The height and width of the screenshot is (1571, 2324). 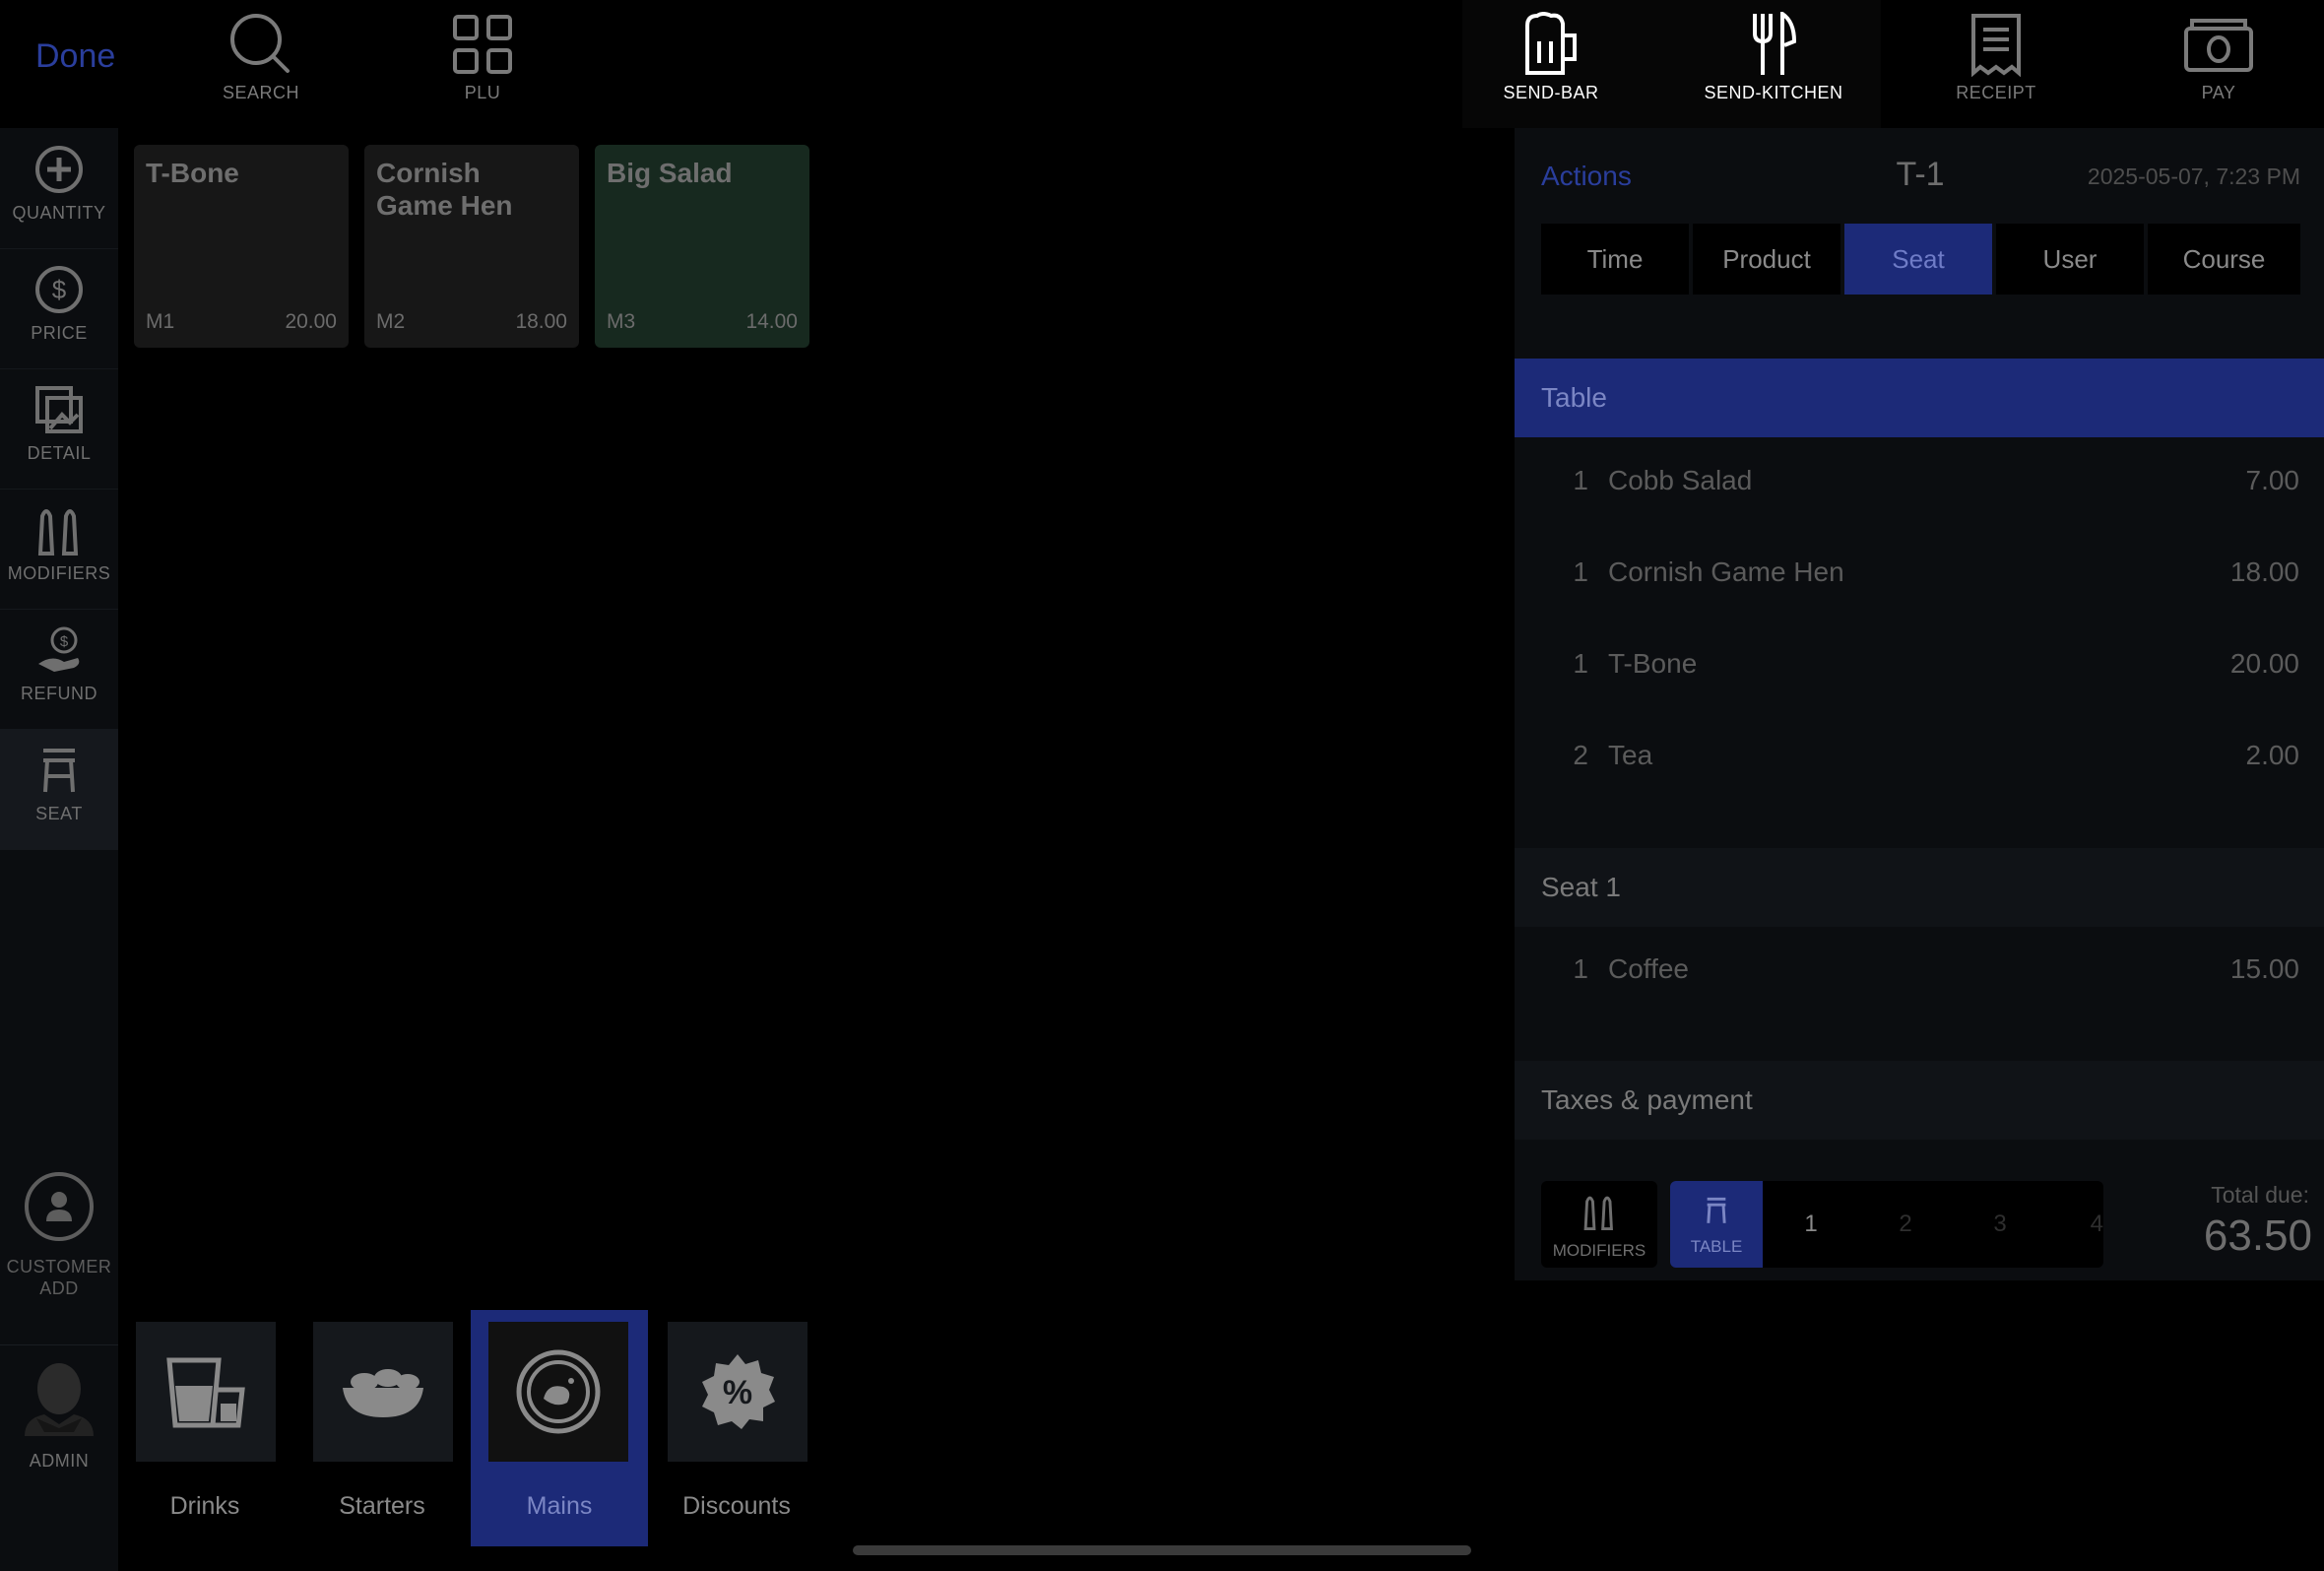 I want to click on pay-button: PAY, so click(x=2218, y=64).